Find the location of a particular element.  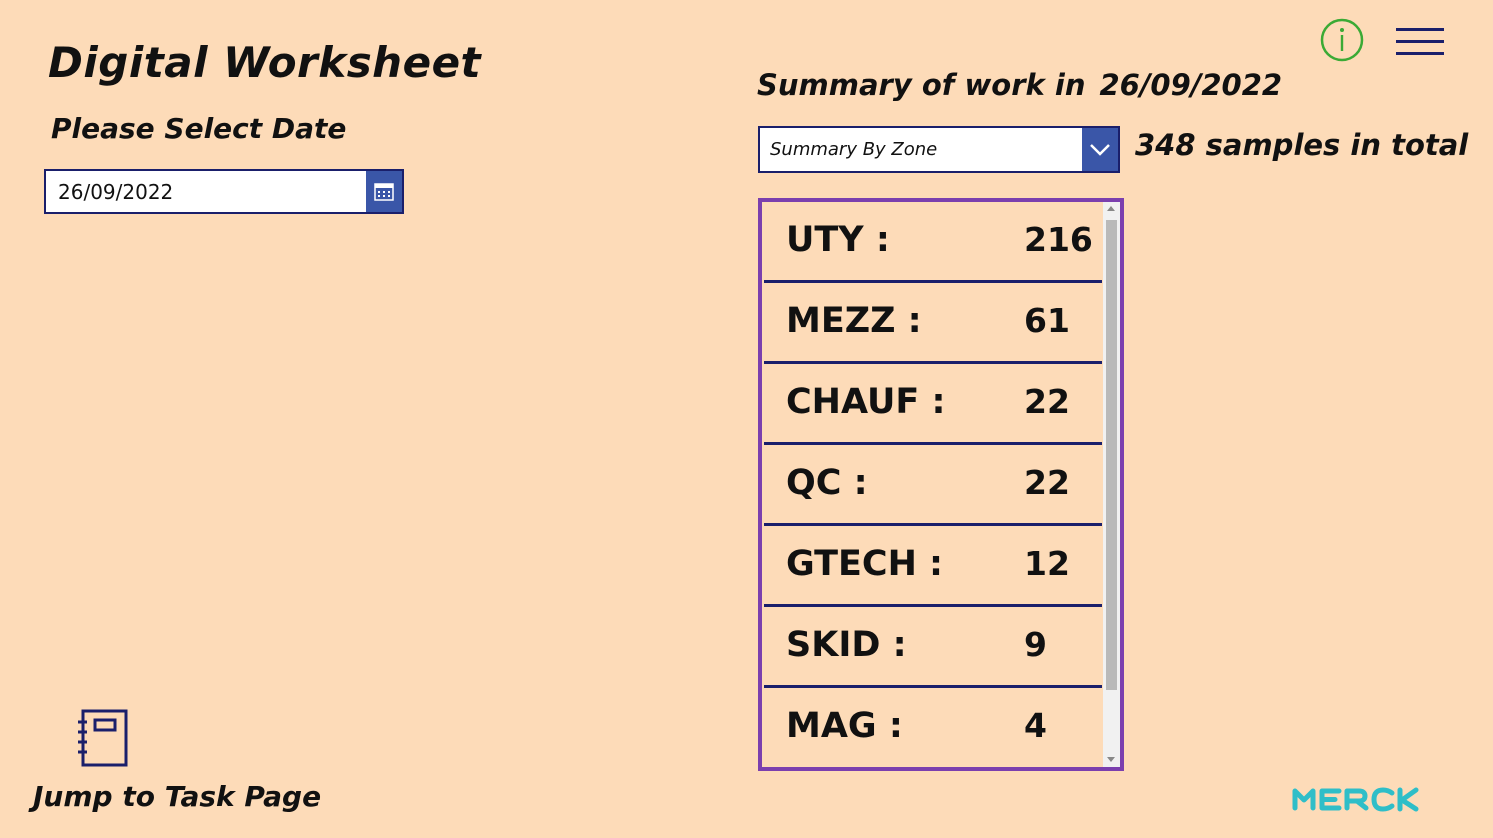

zone-label: CHAUF : is located at coordinates (866, 402).